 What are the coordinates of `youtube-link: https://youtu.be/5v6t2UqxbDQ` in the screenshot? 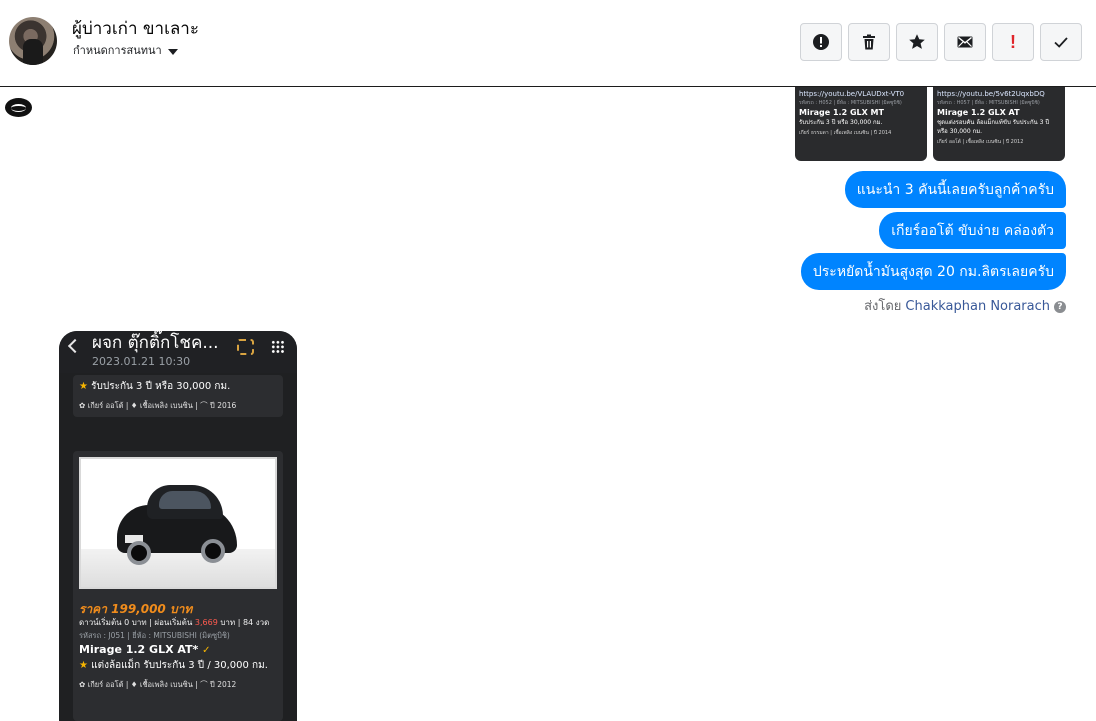 It's located at (991, 94).